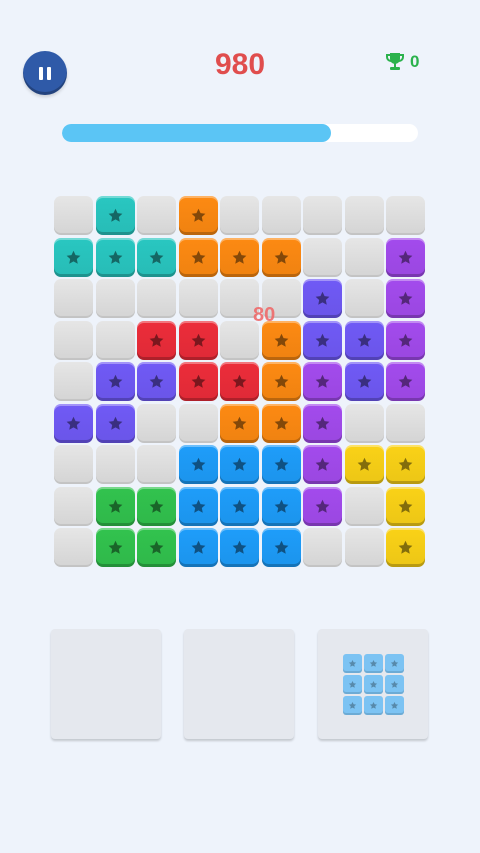 The width and height of the screenshot is (480, 853). I want to click on trophy-icon, so click(395, 61).